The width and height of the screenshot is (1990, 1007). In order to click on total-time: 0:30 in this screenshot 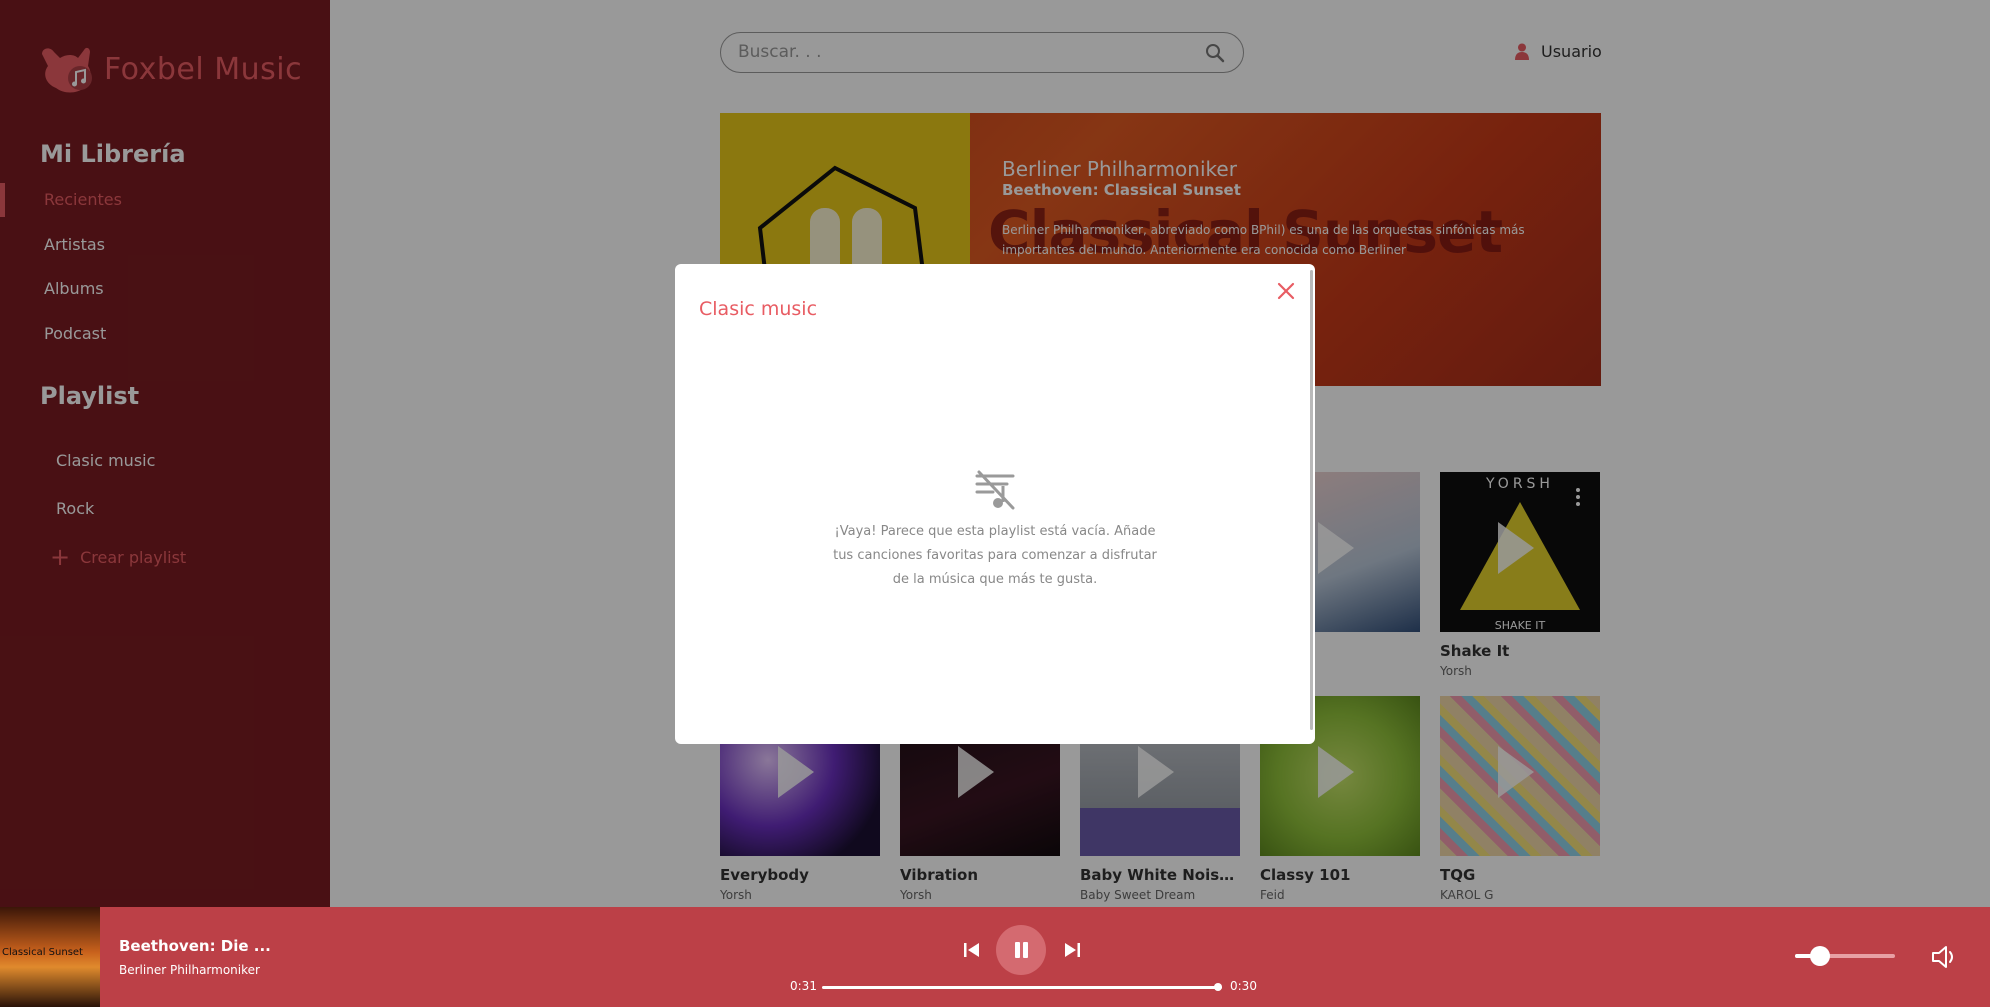, I will do `click(1243, 986)`.